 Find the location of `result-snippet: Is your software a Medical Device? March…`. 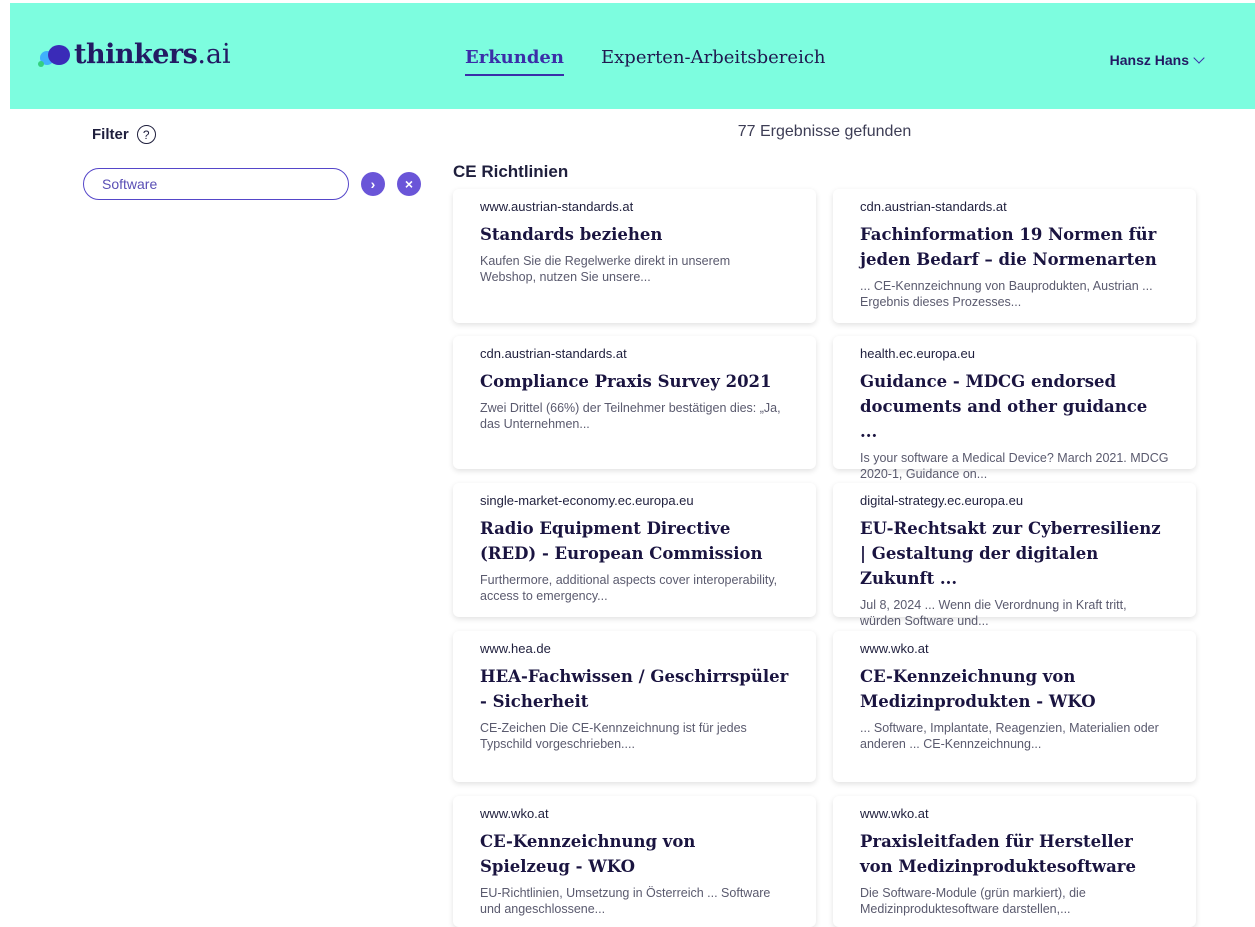

result-snippet: Is your software a Medical Device? March… is located at coordinates (1014, 466).